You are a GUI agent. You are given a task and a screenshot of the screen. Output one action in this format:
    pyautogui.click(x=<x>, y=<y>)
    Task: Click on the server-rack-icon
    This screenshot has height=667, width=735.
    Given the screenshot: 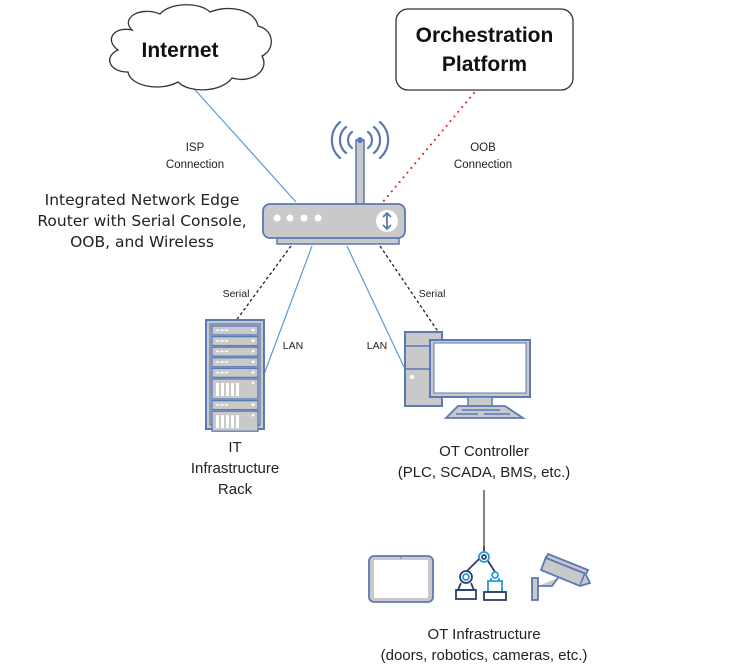 What is the action you would take?
    pyautogui.click(x=235, y=375)
    